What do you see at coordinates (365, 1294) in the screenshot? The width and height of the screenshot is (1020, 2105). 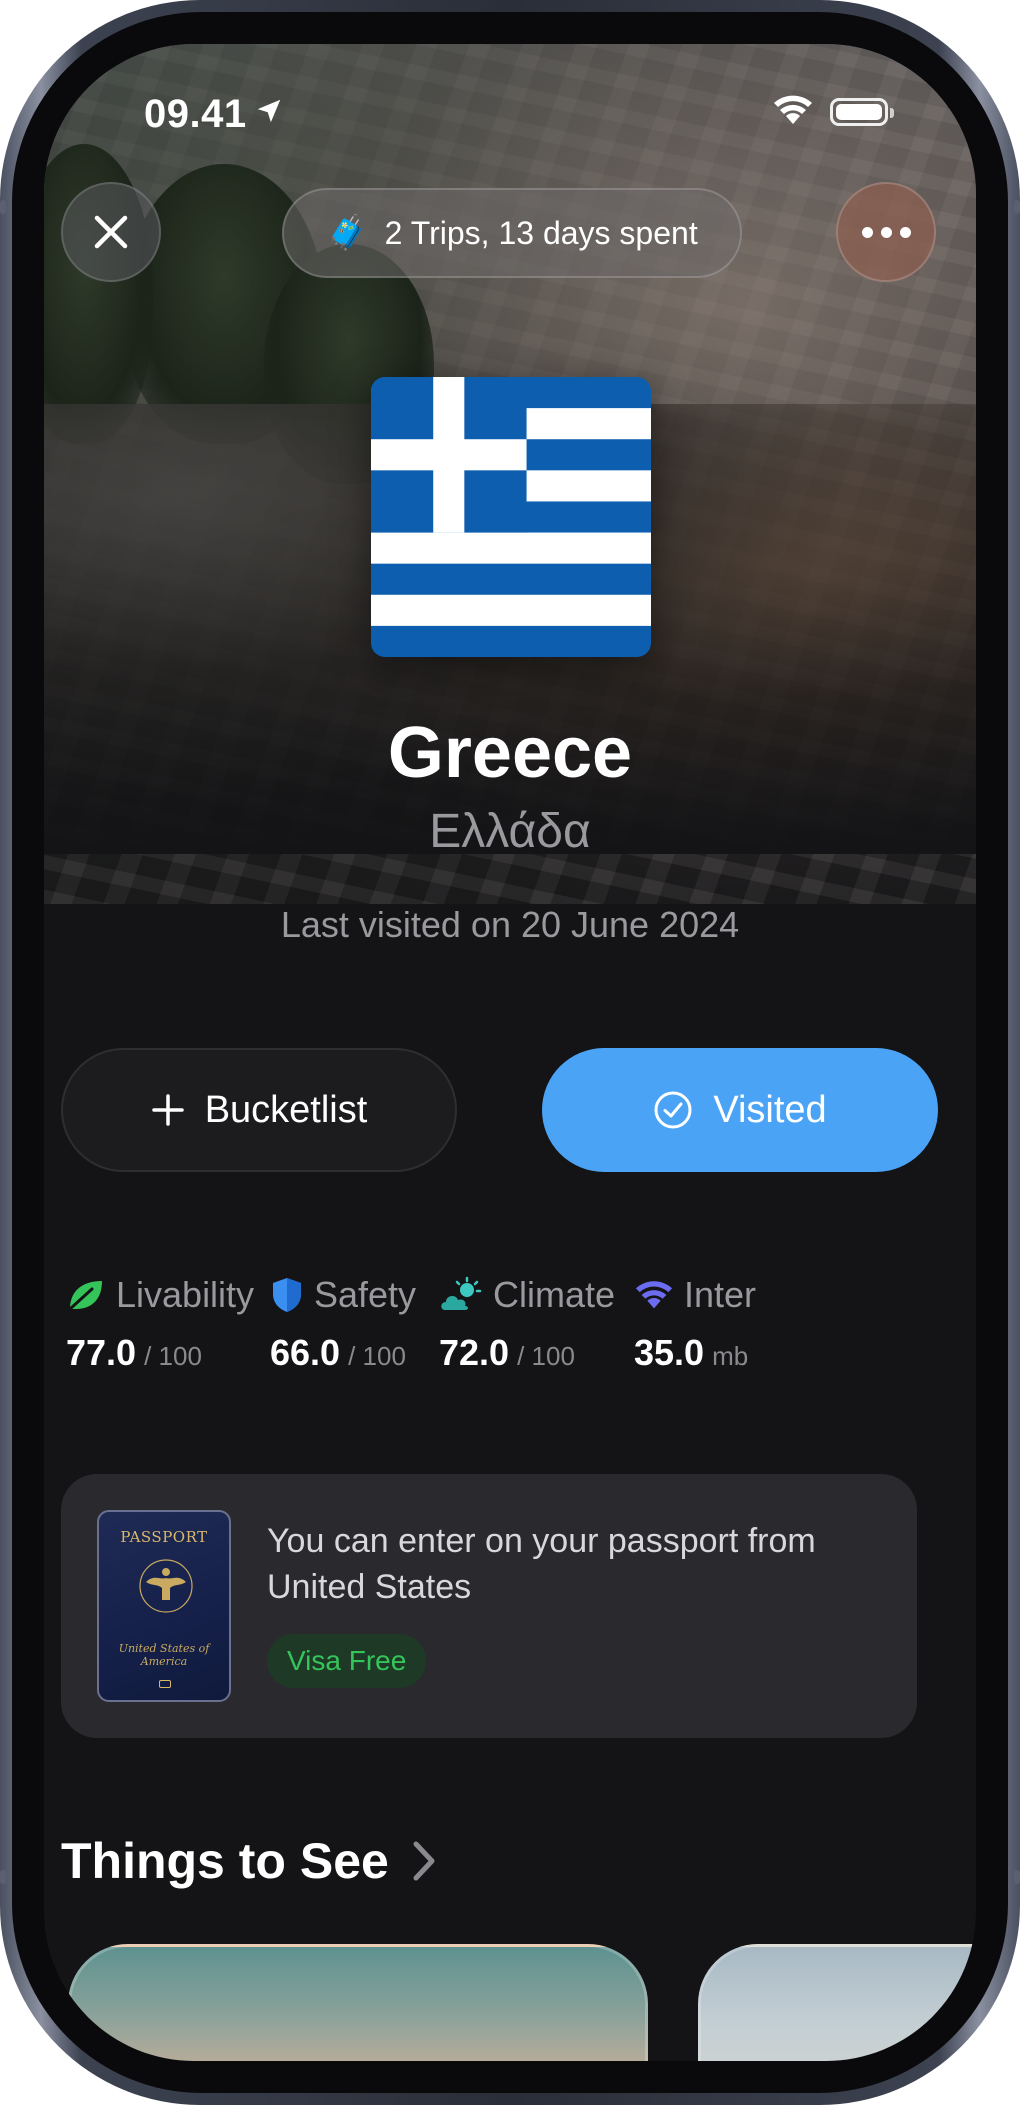 I see `stat-label: Safety` at bounding box center [365, 1294].